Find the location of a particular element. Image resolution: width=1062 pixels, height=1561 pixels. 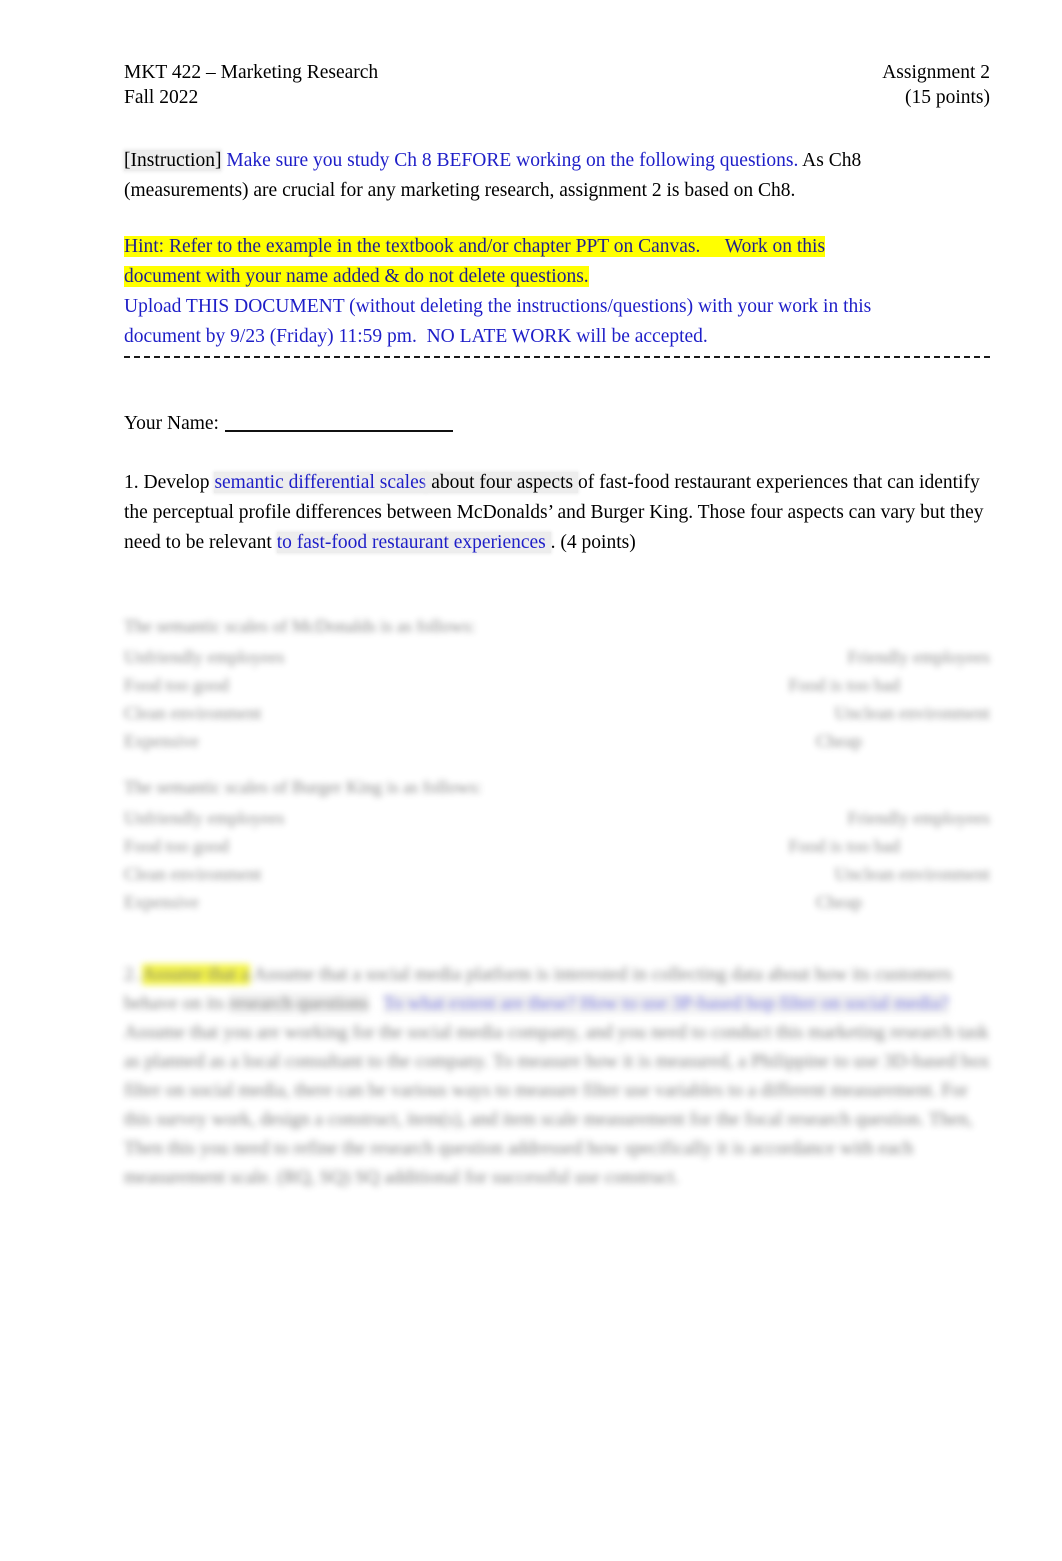

term-label: Fall 2022 is located at coordinates (161, 97).